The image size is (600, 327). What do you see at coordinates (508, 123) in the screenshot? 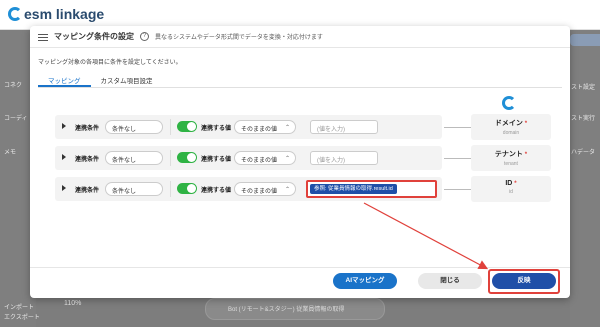
I see `target-field-name: ドメイン` at bounding box center [508, 123].